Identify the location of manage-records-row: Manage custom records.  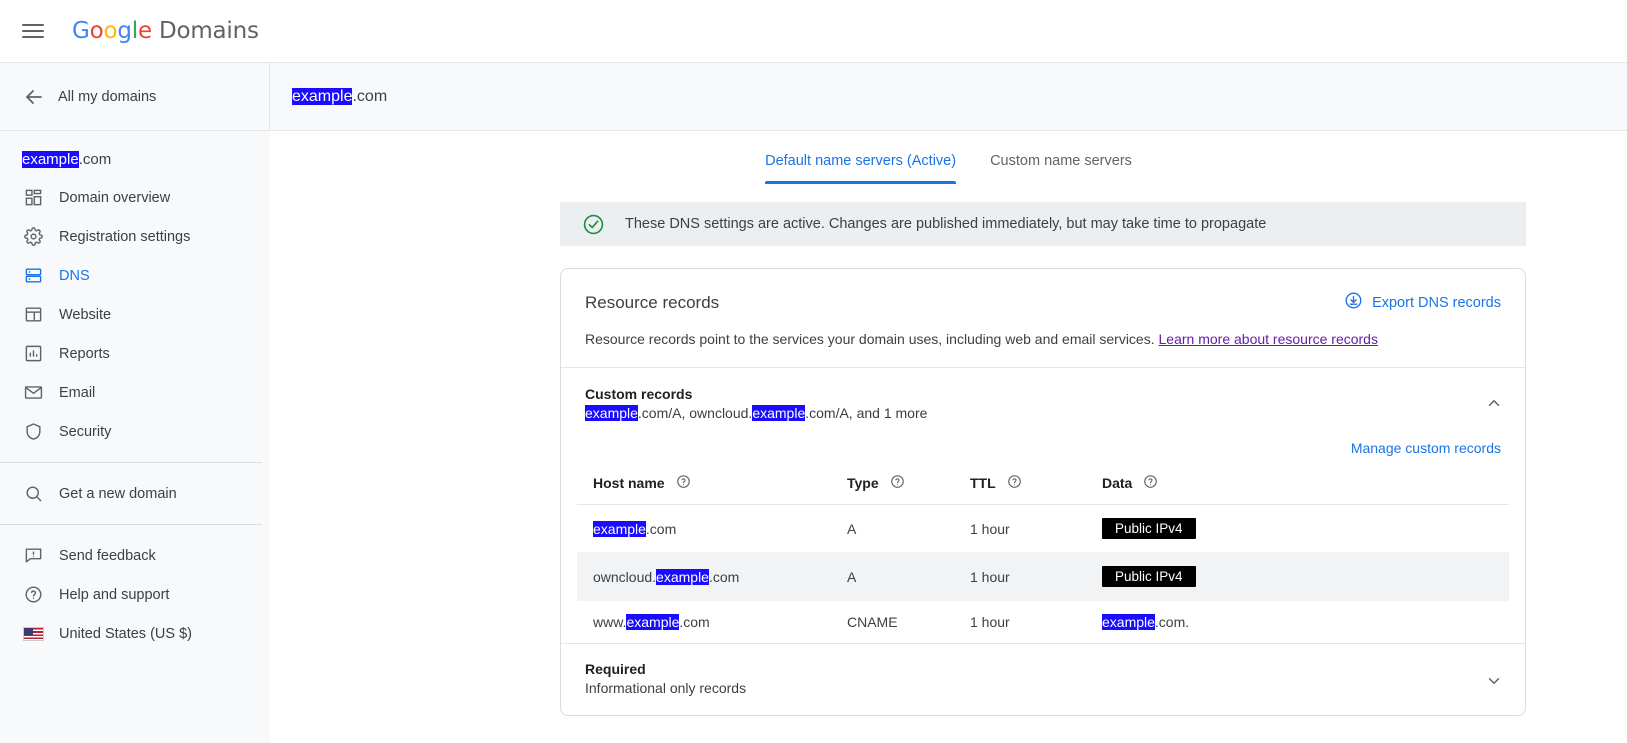
(1043, 438).